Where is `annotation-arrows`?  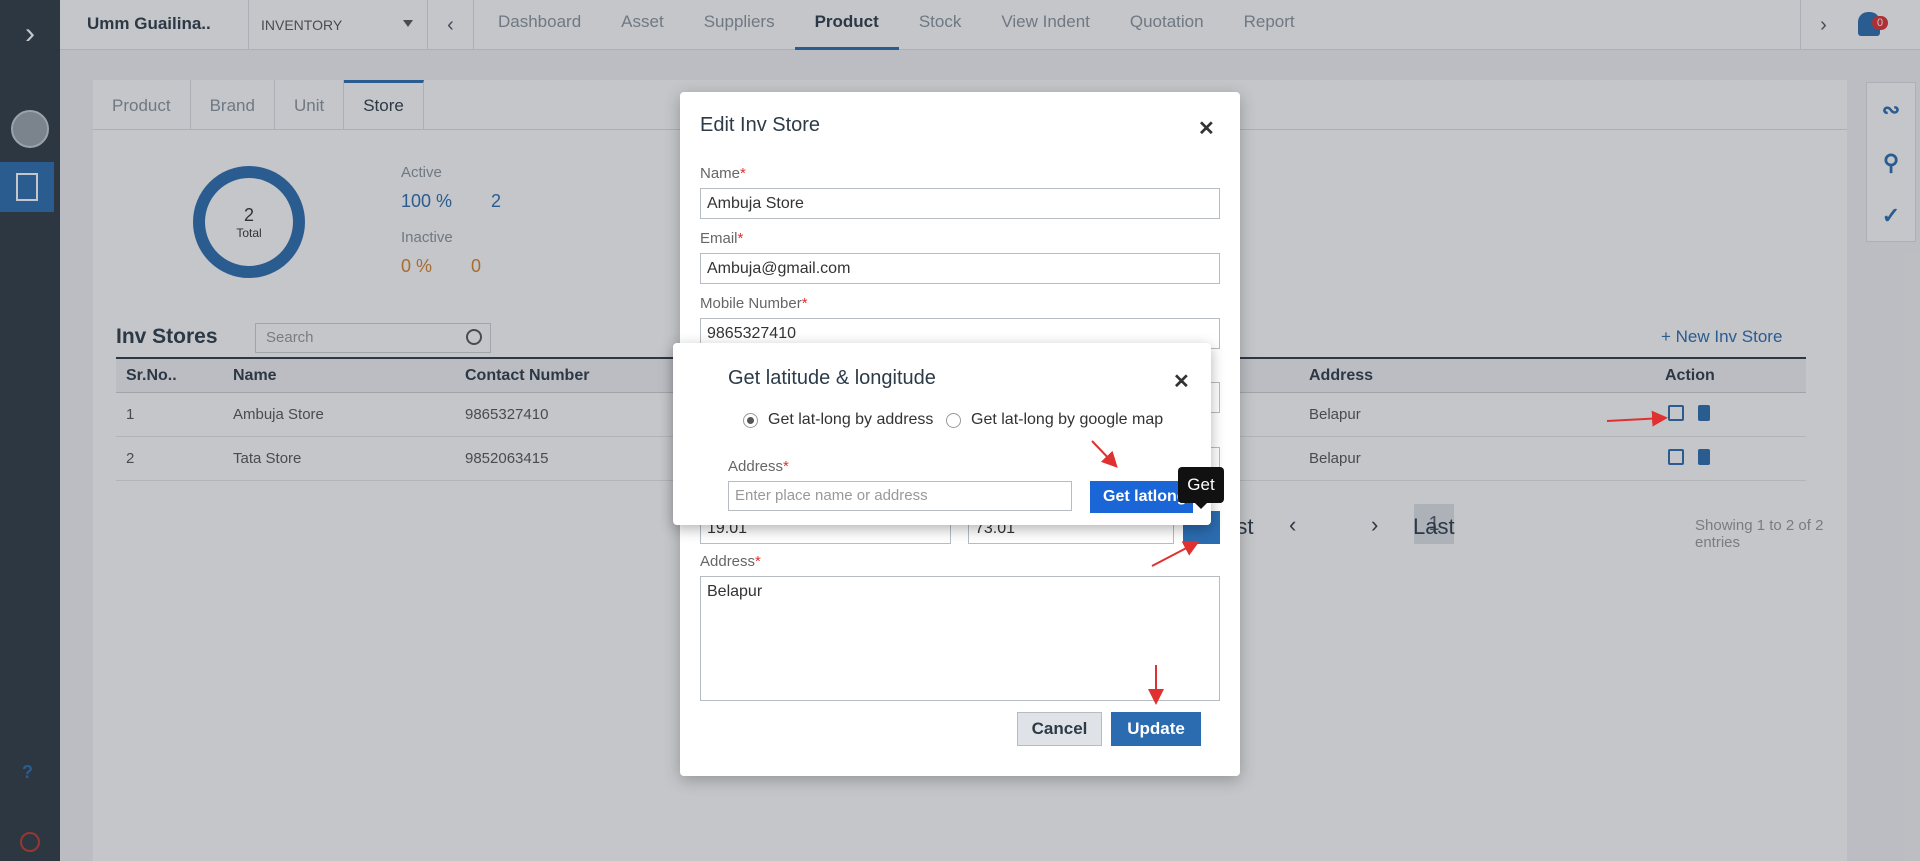 annotation-arrows is located at coordinates (1379, 557).